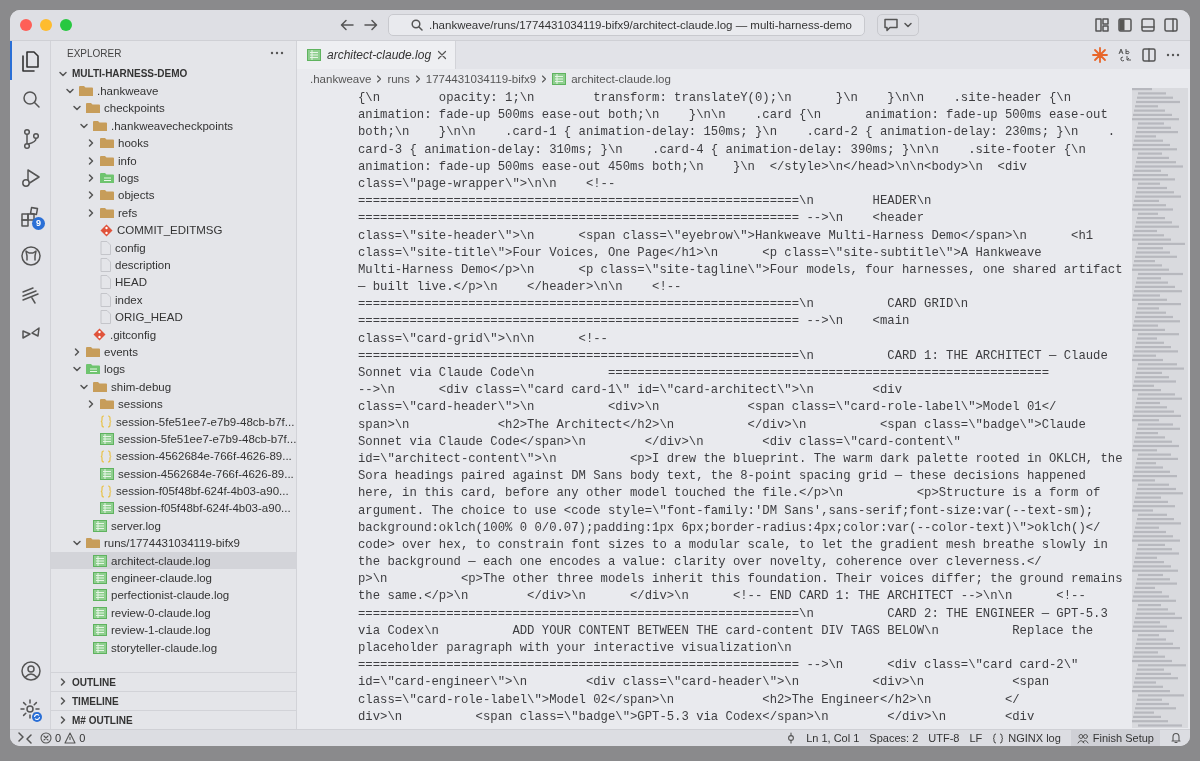 This screenshot has height=761, width=1200. I want to click on secondary-sidebar-icon, so click(1171, 25).